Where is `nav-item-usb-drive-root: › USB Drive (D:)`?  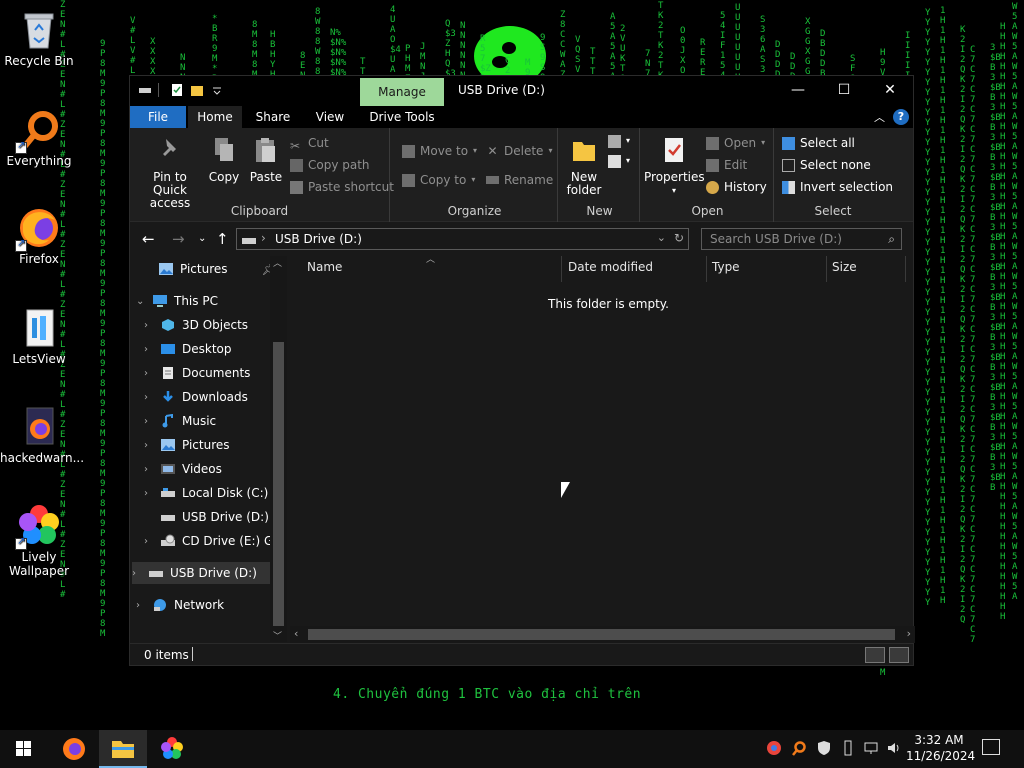
nav-item-usb-drive-root: › USB Drive (D:) is located at coordinates (201, 573).